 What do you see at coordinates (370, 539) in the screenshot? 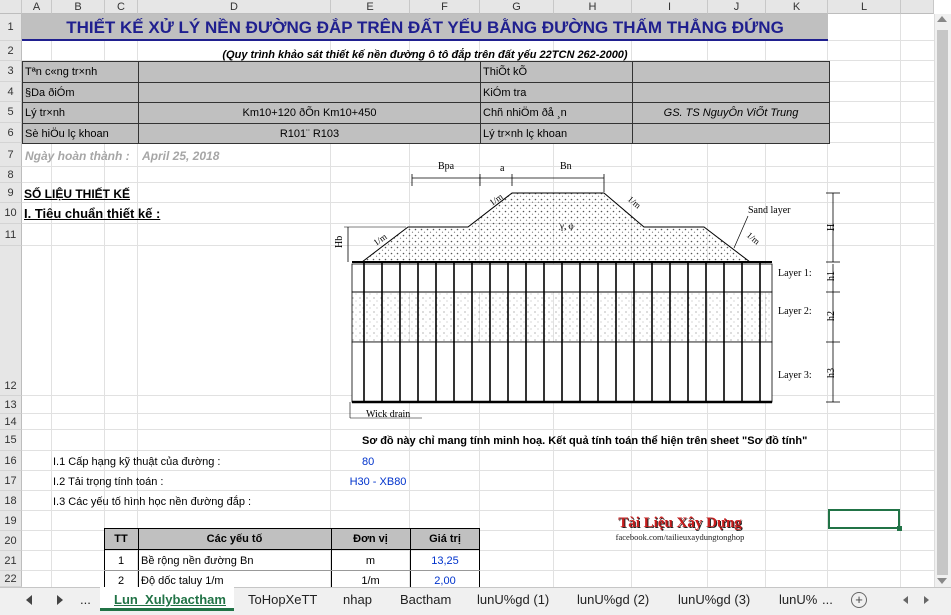
I see `table-header-unit: Đơn vị` at bounding box center [370, 539].